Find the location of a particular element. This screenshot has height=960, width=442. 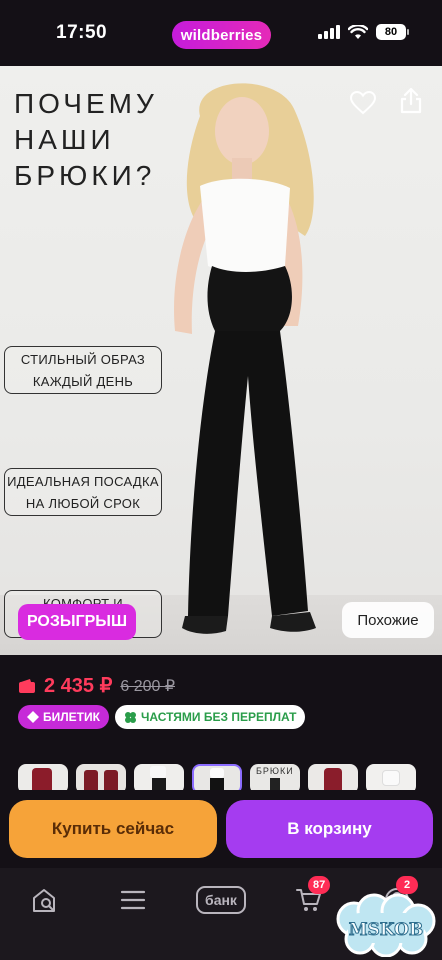

watermark-sticker: MSKOB is located at coordinates (386, 925).